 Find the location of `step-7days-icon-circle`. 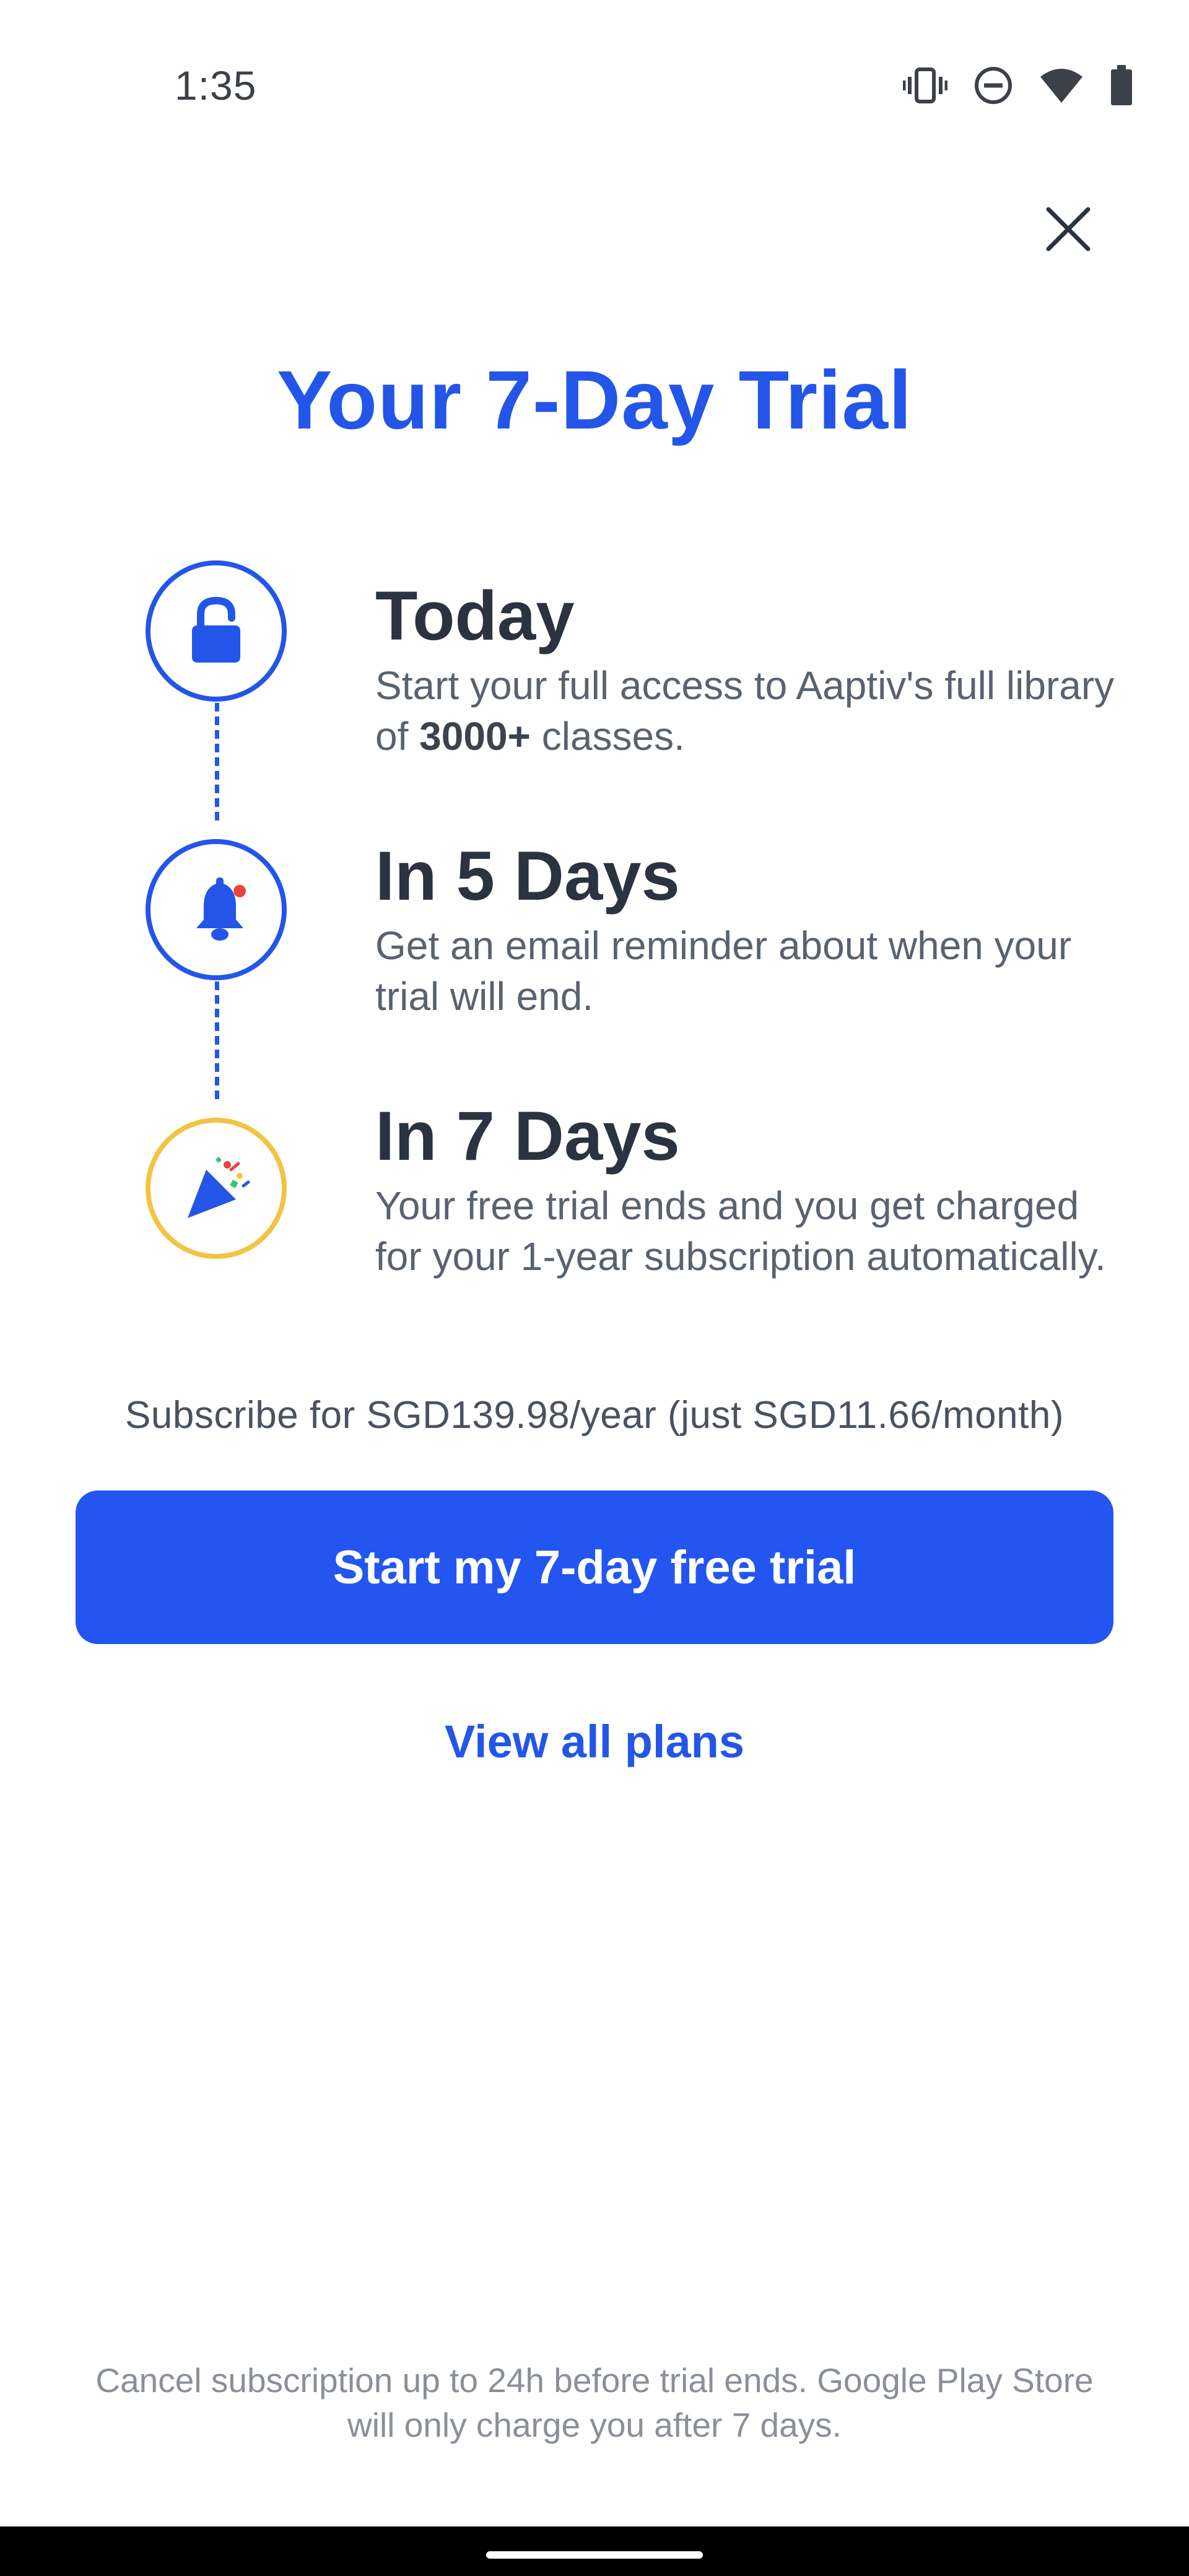

step-7days-icon-circle is located at coordinates (216, 1188).